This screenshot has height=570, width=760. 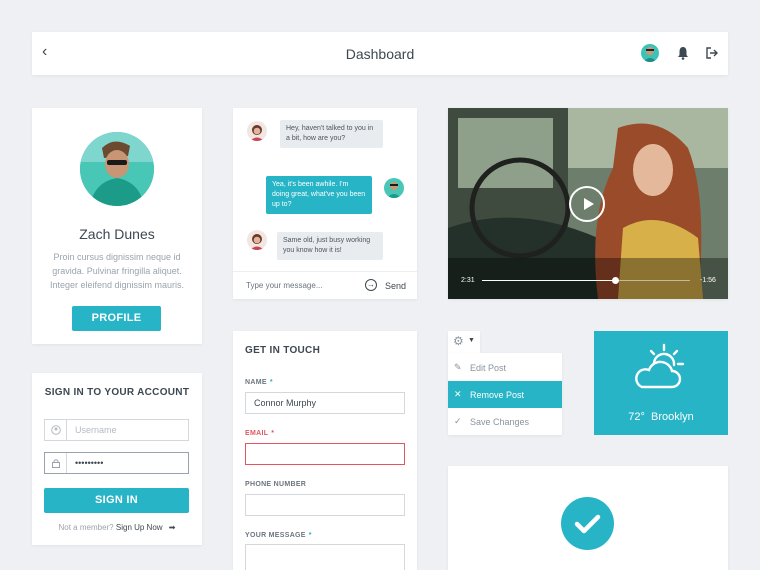 What do you see at coordinates (116, 318) in the screenshot?
I see `profile-button: PROFILE` at bounding box center [116, 318].